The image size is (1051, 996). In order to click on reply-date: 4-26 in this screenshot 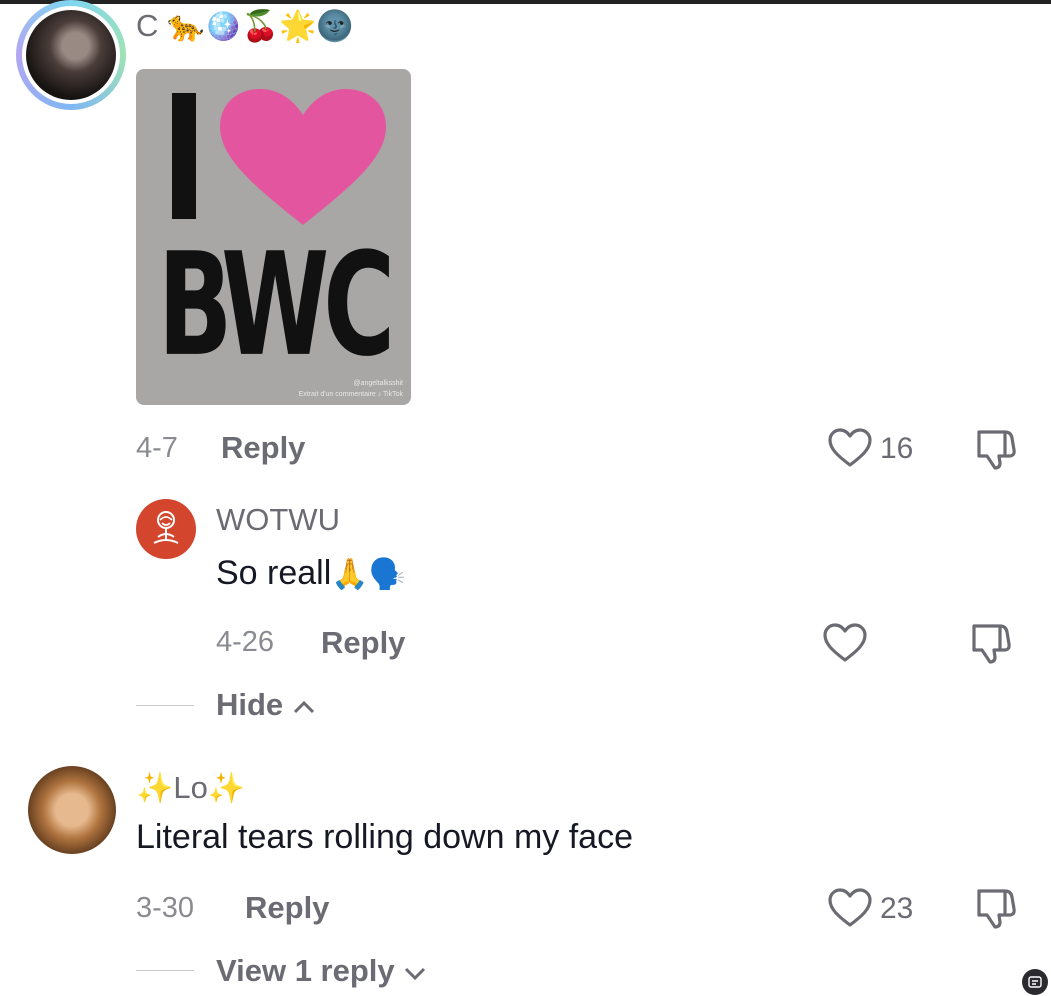, I will do `click(245, 642)`.